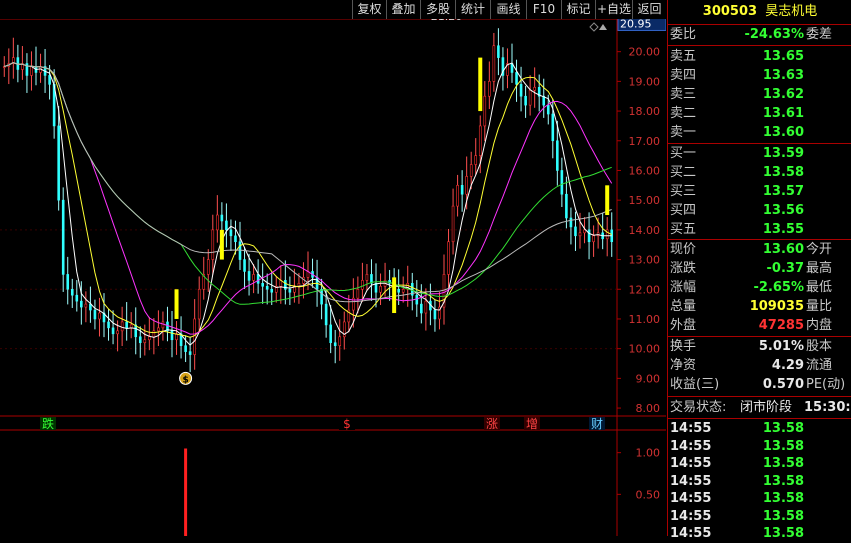  Describe the element at coordinates (597, 424) in the screenshot. I see `event-marker: 财` at that location.